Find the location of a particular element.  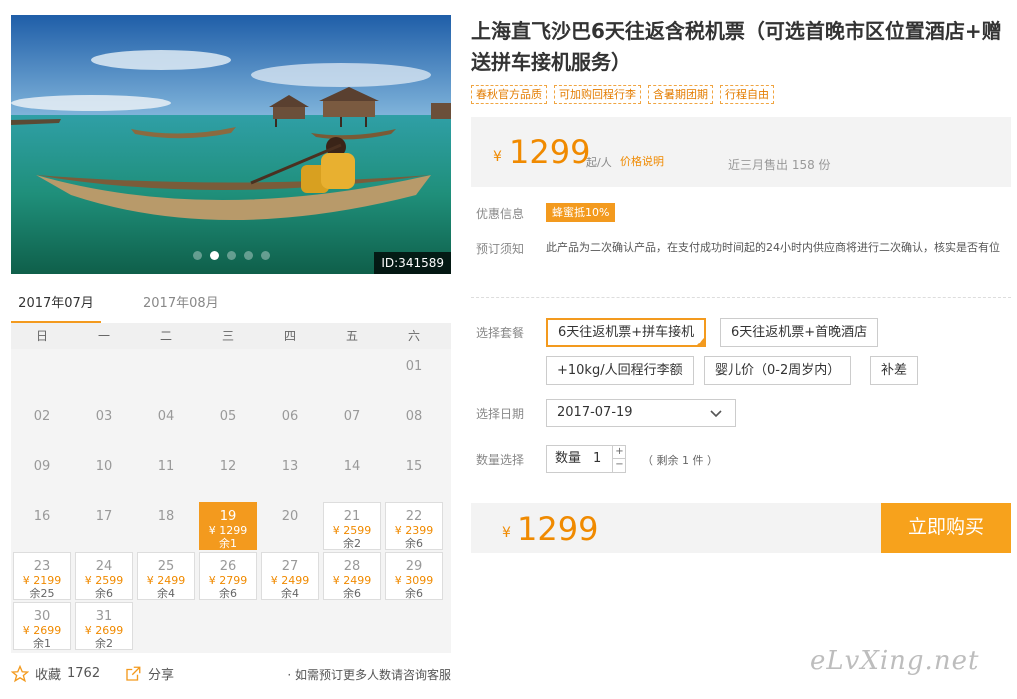

check-icon: ✓ is located at coordinates (701, 341).